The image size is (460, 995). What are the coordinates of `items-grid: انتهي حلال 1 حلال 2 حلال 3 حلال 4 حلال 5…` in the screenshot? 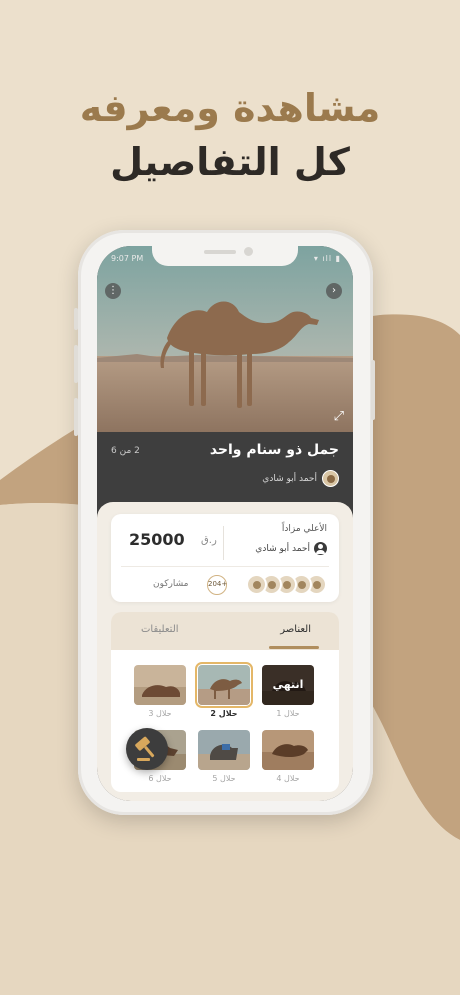 It's located at (225, 721).